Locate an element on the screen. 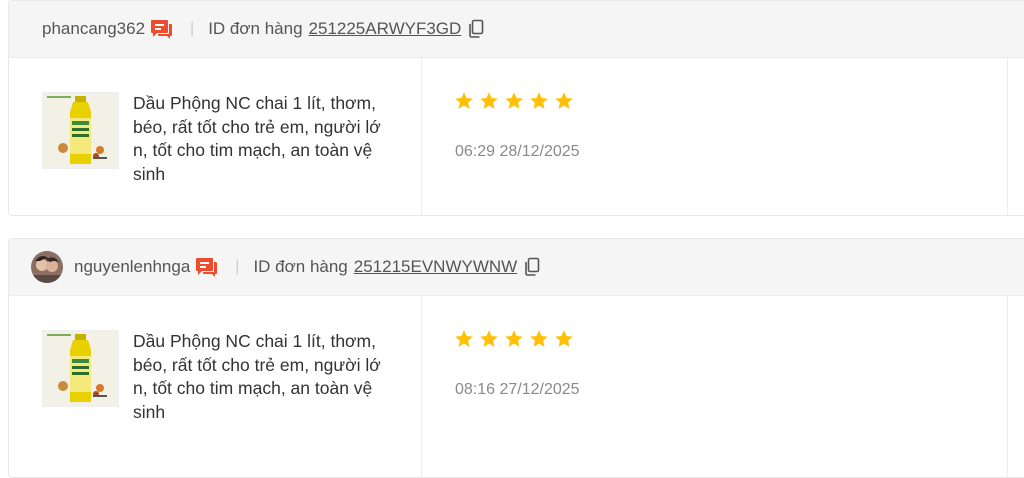  review-timestamp: 06:29 28/12/2025 is located at coordinates (517, 151).